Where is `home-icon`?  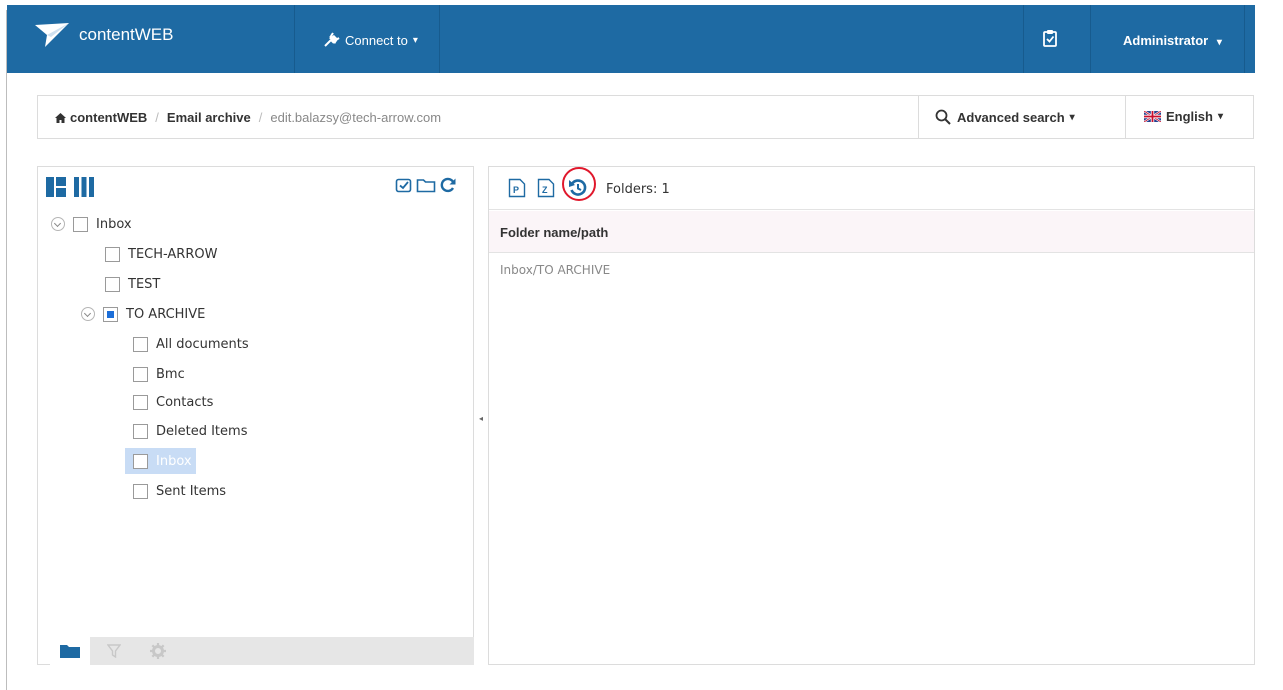
home-icon is located at coordinates (60, 117).